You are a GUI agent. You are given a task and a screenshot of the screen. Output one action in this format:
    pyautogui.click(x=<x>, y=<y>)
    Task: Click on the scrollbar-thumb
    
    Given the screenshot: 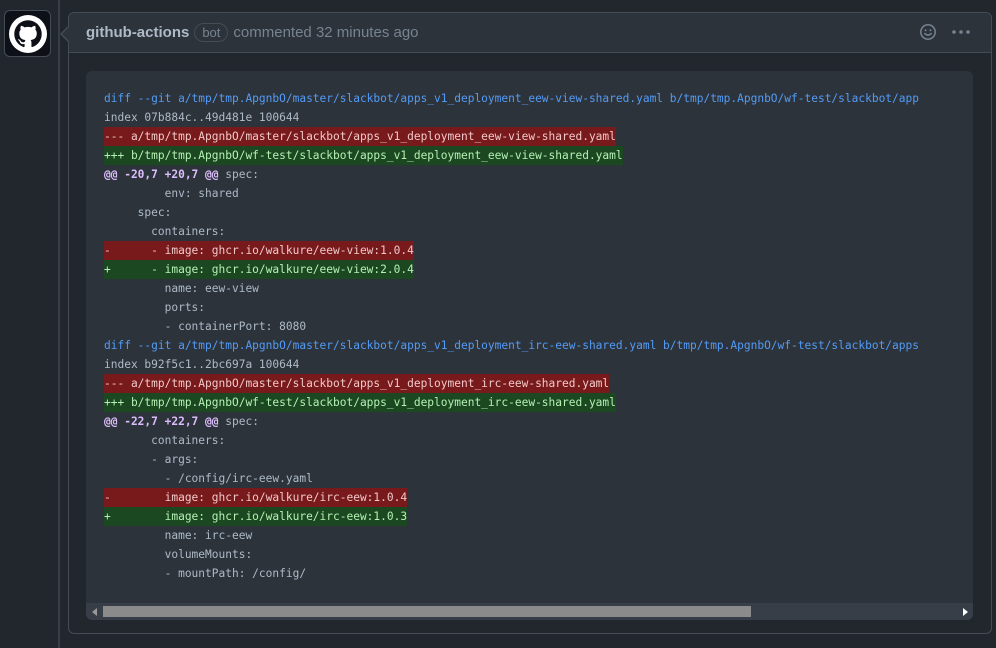 What is the action you would take?
    pyautogui.click(x=427, y=611)
    